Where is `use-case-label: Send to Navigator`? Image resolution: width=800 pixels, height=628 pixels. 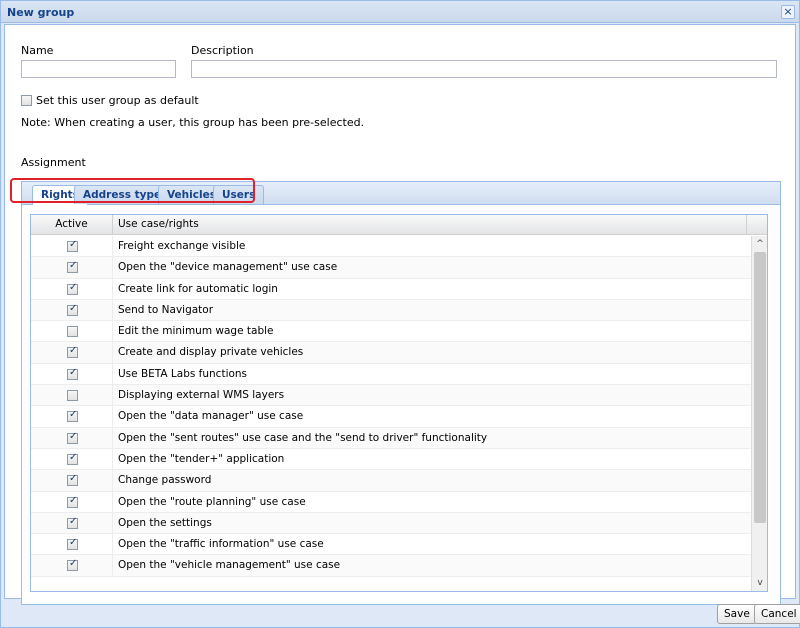 use-case-label: Send to Navigator is located at coordinates (166, 309).